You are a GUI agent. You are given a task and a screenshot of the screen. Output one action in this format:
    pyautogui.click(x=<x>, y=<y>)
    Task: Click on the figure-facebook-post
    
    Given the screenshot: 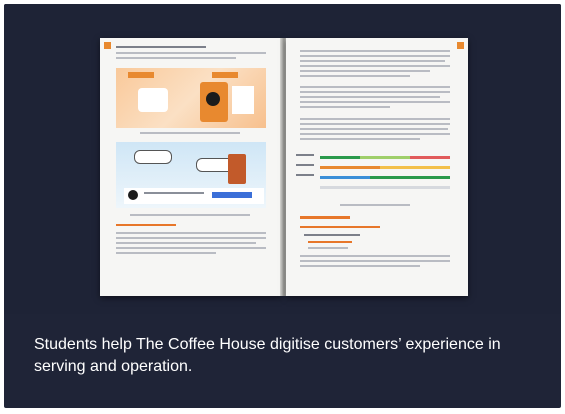 What is the action you would take?
    pyautogui.click(x=191, y=175)
    